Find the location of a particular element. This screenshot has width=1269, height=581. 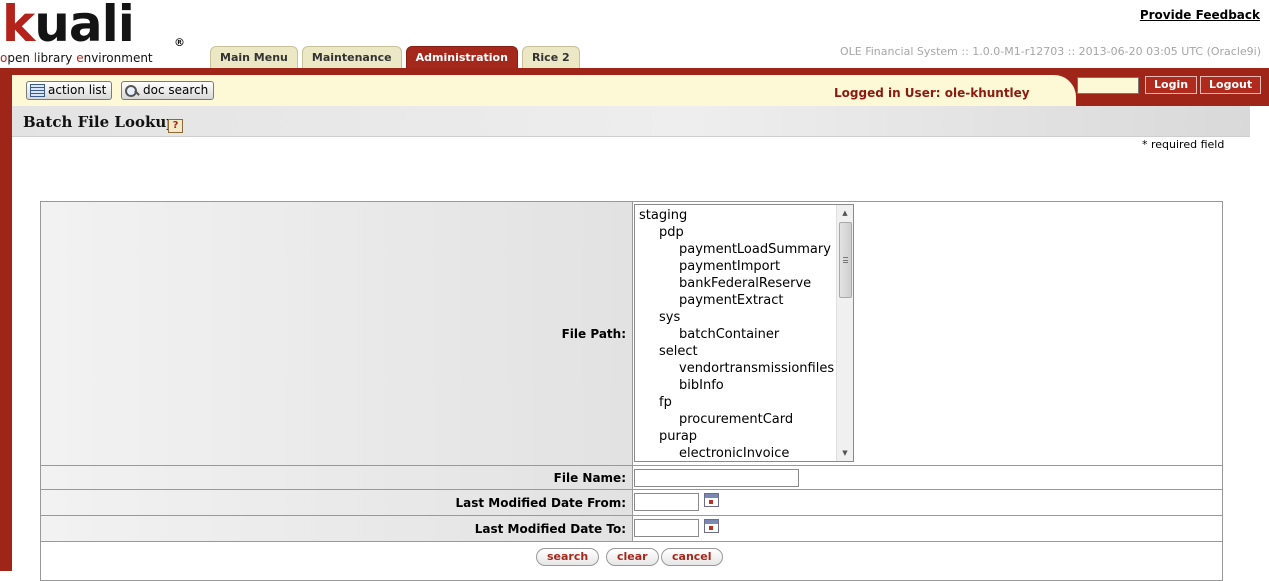

provide-feedback-link: Provide Feedback is located at coordinates (1200, 15).